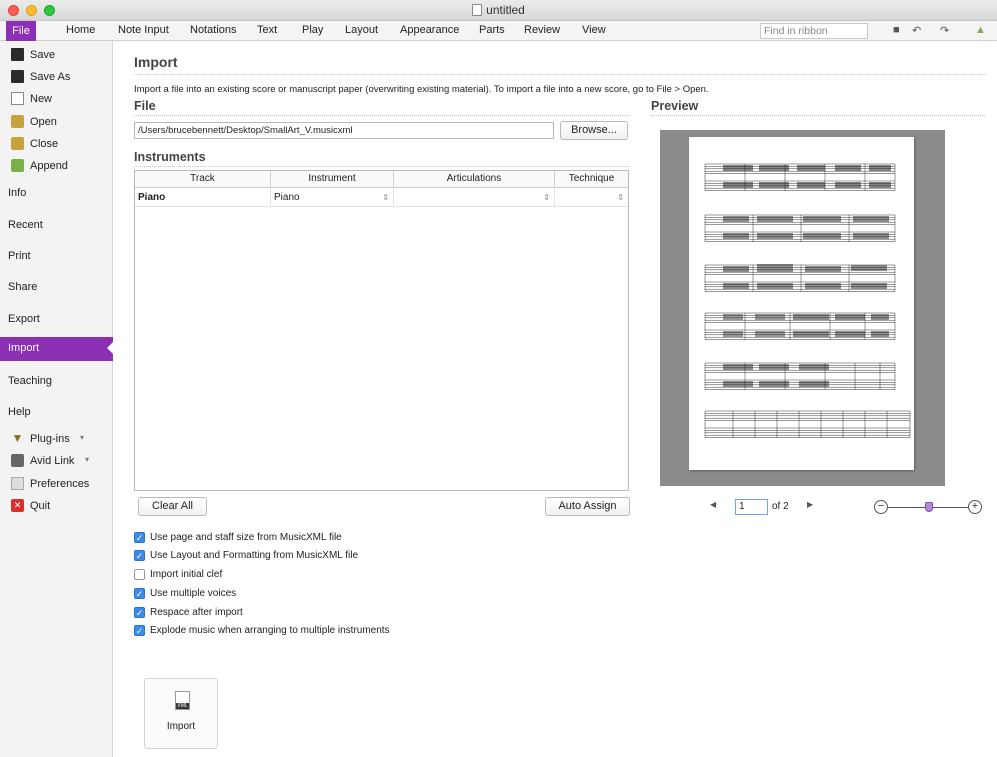  What do you see at coordinates (591, 179) in the screenshot?
I see `column-technique: Technique` at bounding box center [591, 179].